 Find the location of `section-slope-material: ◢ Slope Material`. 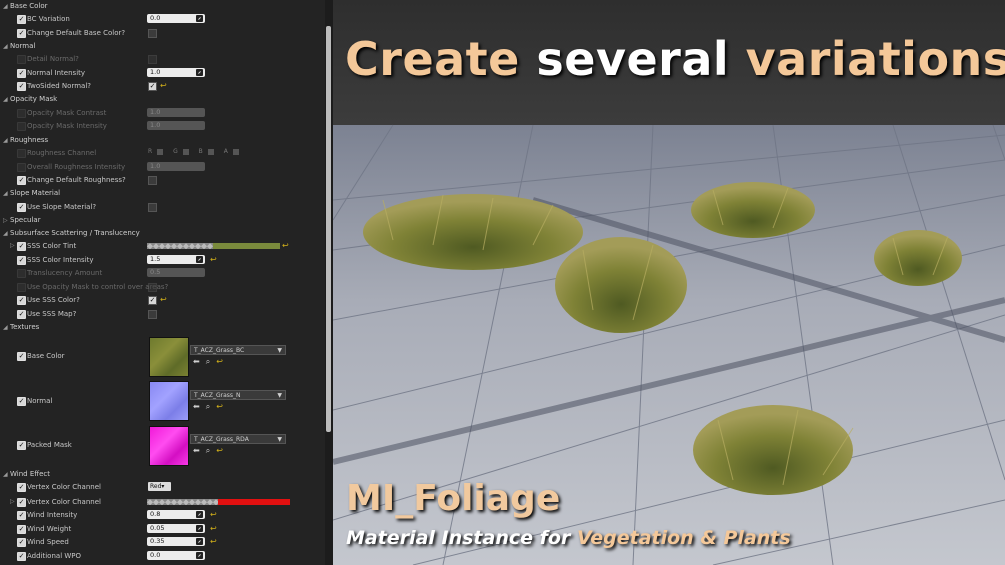

section-slope-material: ◢ Slope Material is located at coordinates (160, 193).